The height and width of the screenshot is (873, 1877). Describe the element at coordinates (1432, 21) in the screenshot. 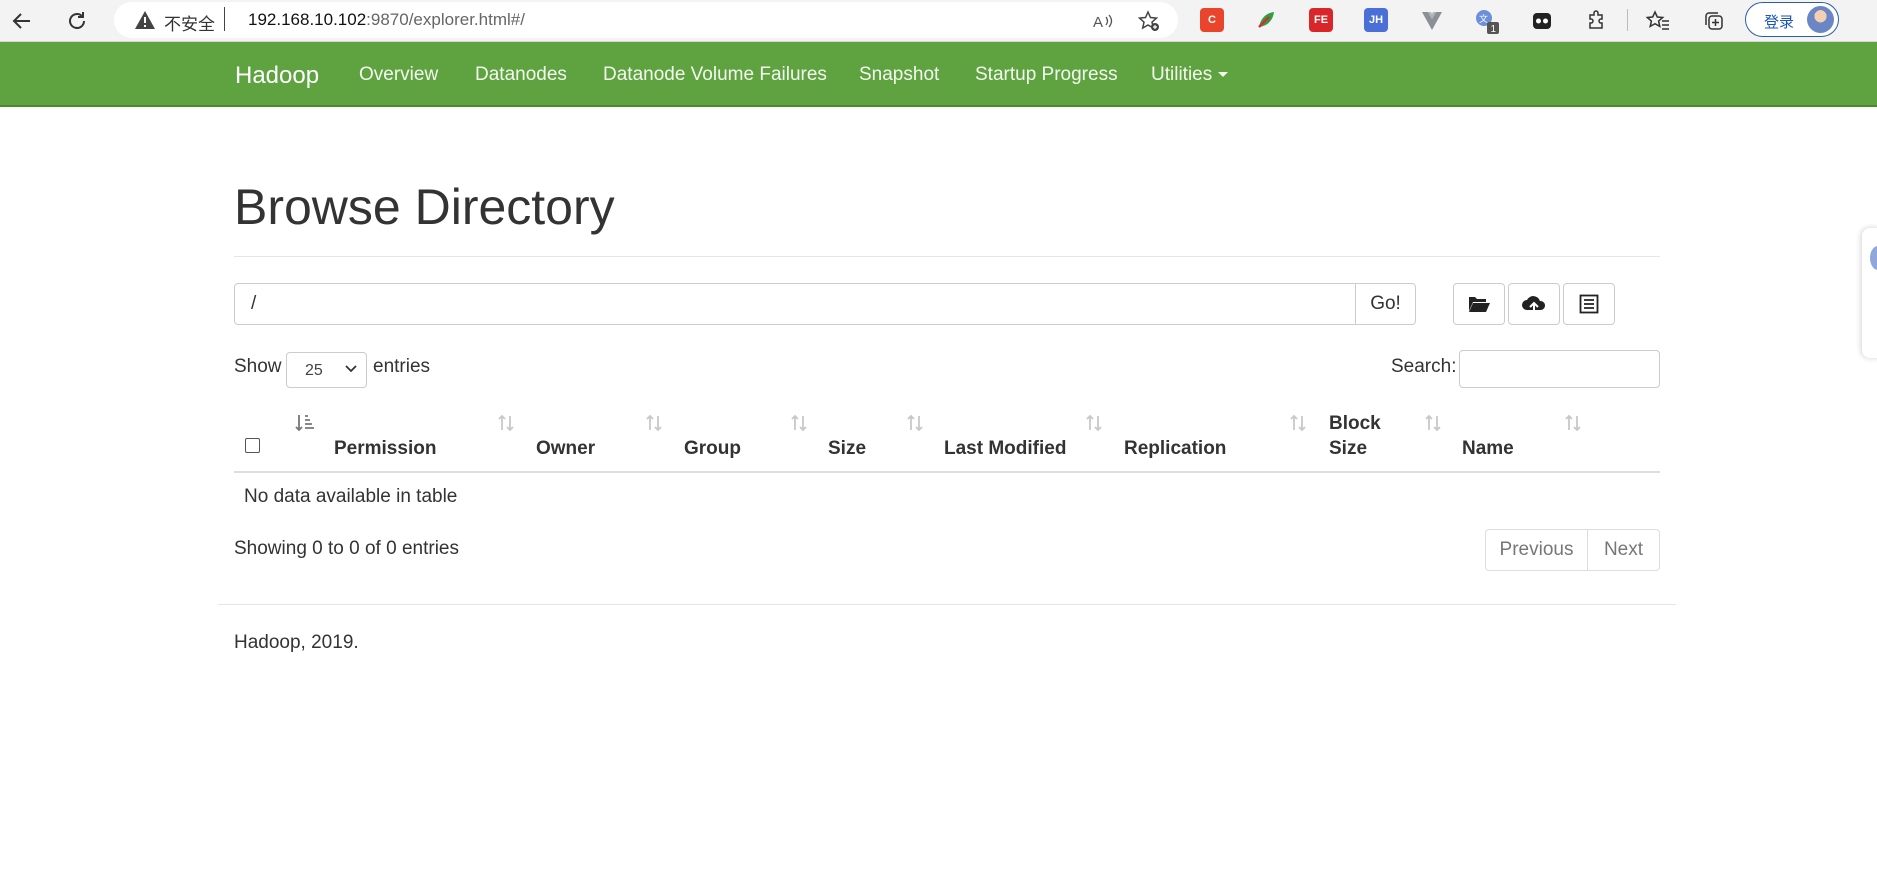

I see `vue-ext-icon` at that location.